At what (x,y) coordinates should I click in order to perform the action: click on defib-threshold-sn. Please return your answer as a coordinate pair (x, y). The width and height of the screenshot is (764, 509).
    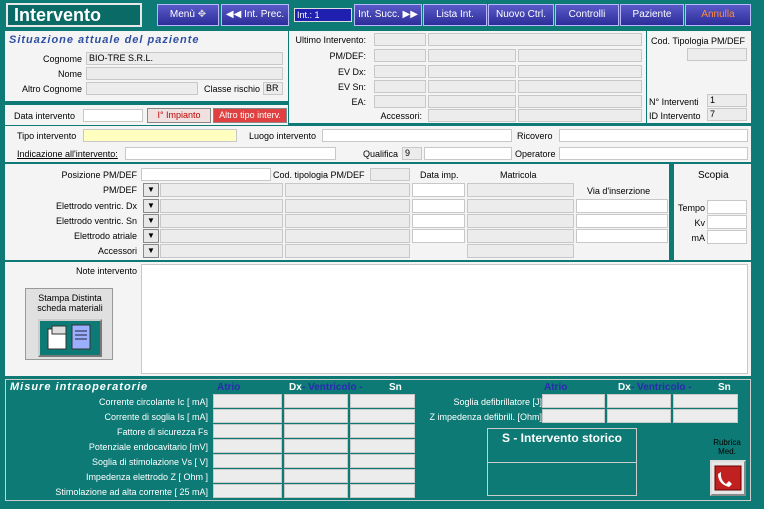
    Looking at the image, I should click on (705, 401).